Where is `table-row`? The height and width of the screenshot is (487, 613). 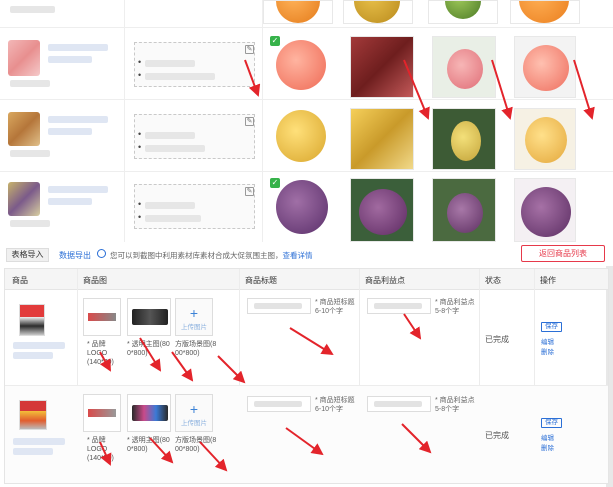
table-row is located at coordinates (306, 14).